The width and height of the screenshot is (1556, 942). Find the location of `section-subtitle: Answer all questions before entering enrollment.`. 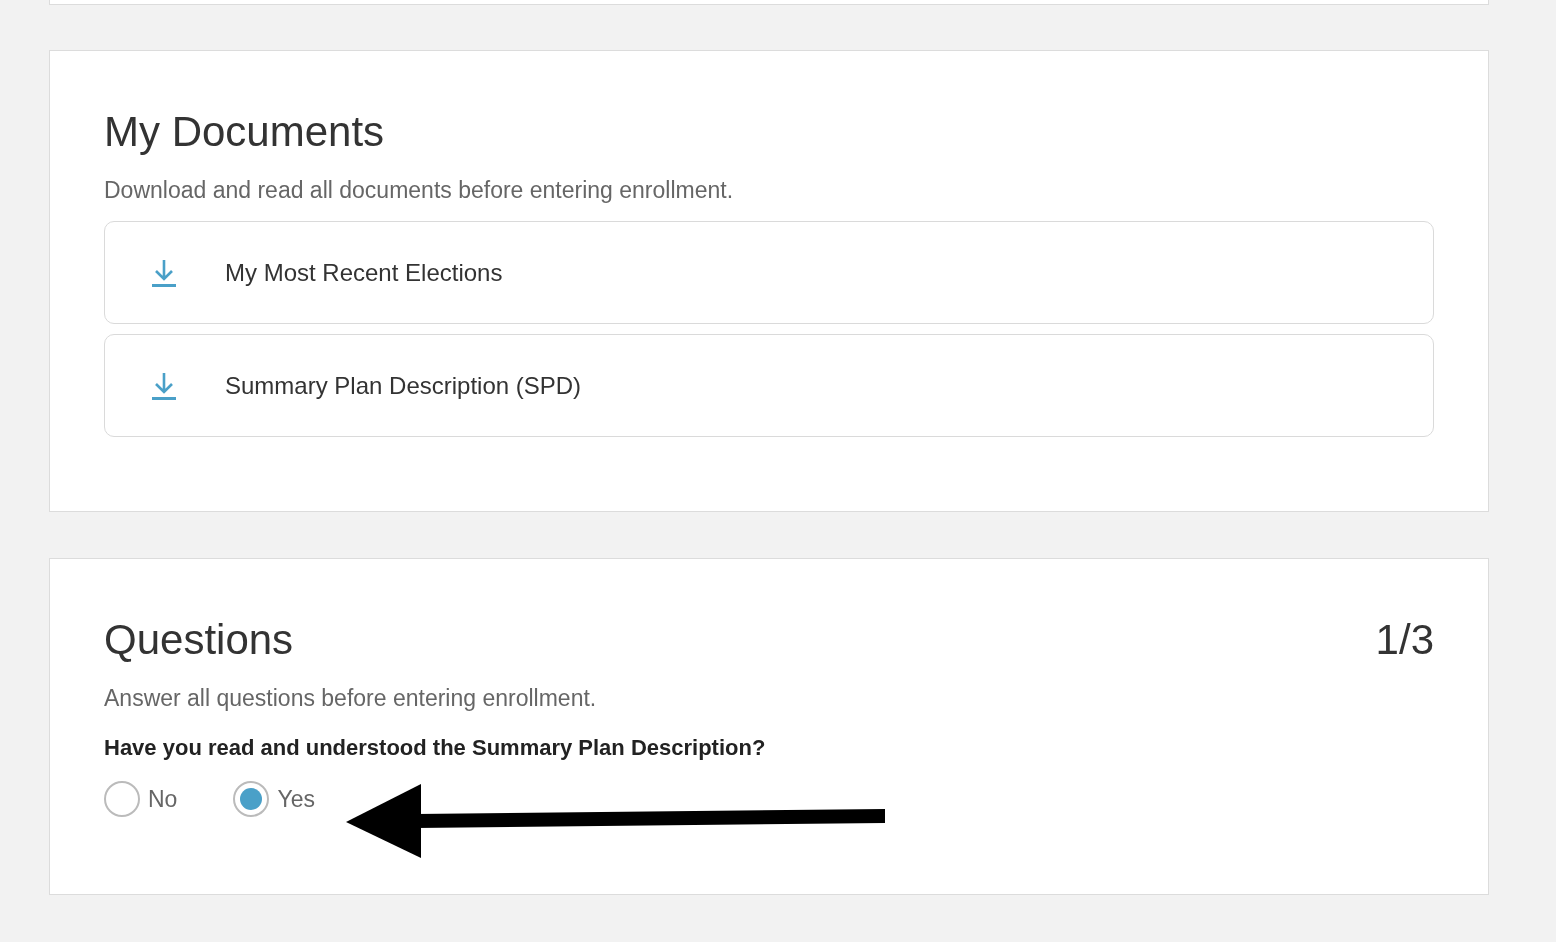

section-subtitle: Answer all questions before entering enrollment. is located at coordinates (351, 698).